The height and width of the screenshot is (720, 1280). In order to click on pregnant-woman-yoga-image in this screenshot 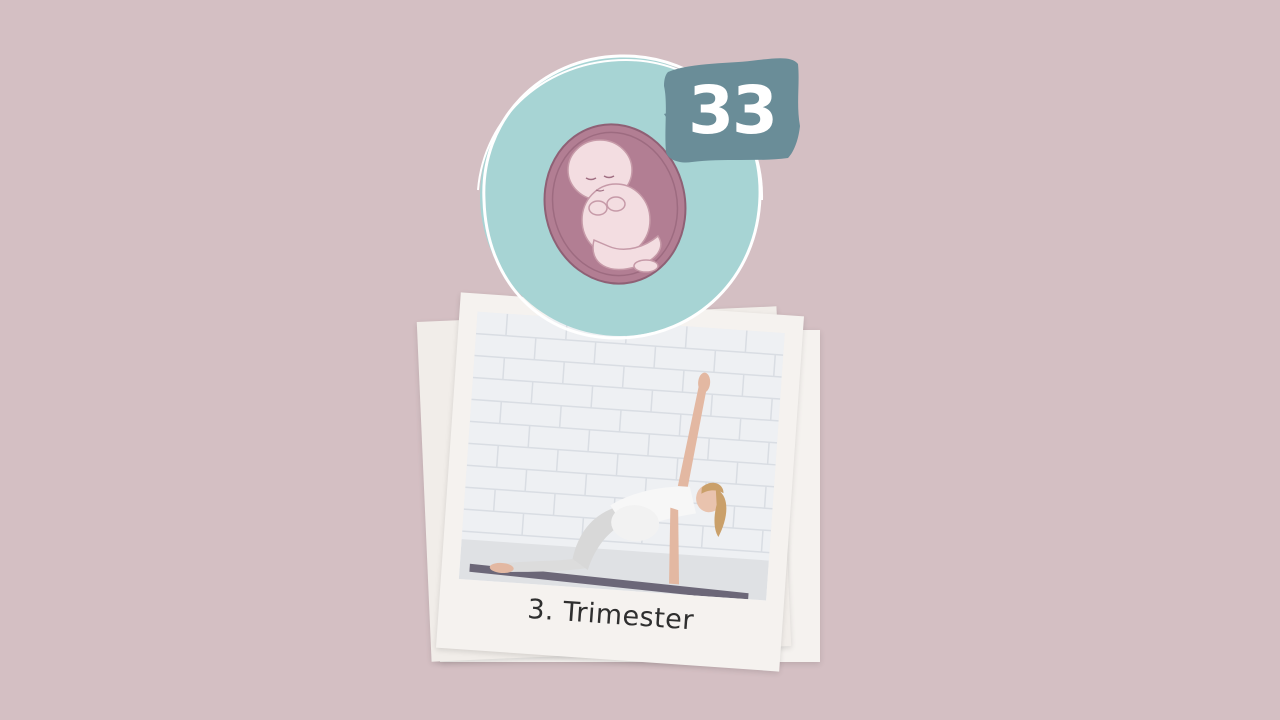, I will do `click(621, 456)`.